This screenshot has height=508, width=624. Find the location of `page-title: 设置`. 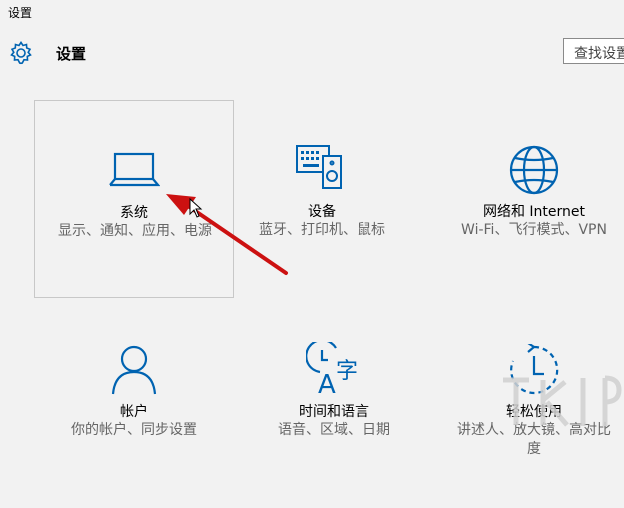

page-title: 设置 is located at coordinates (71, 54).